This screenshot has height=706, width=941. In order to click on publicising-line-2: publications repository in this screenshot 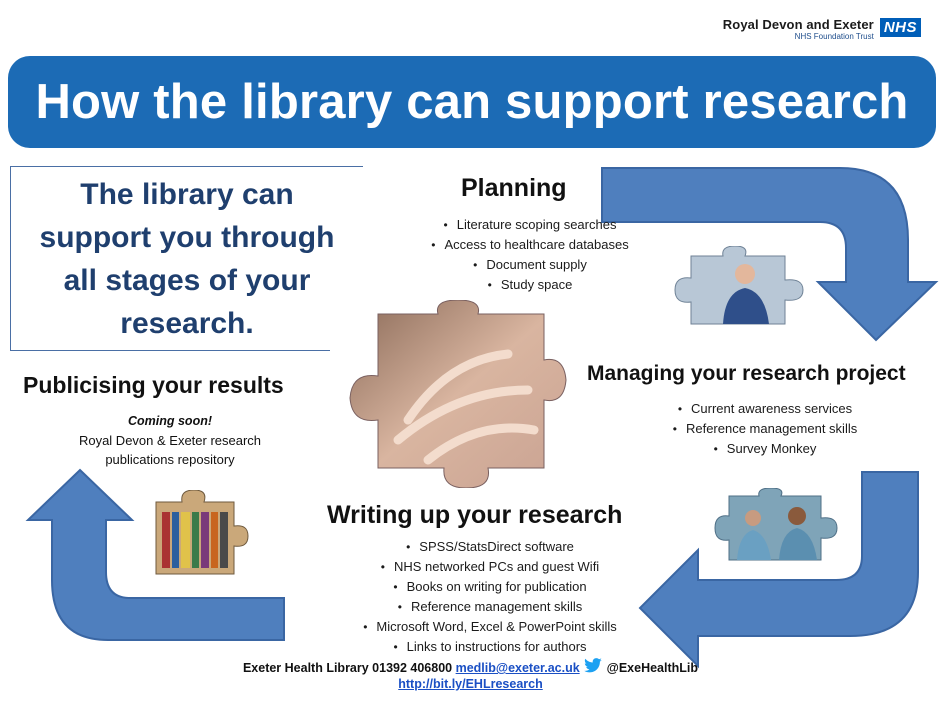, I will do `click(170, 459)`.